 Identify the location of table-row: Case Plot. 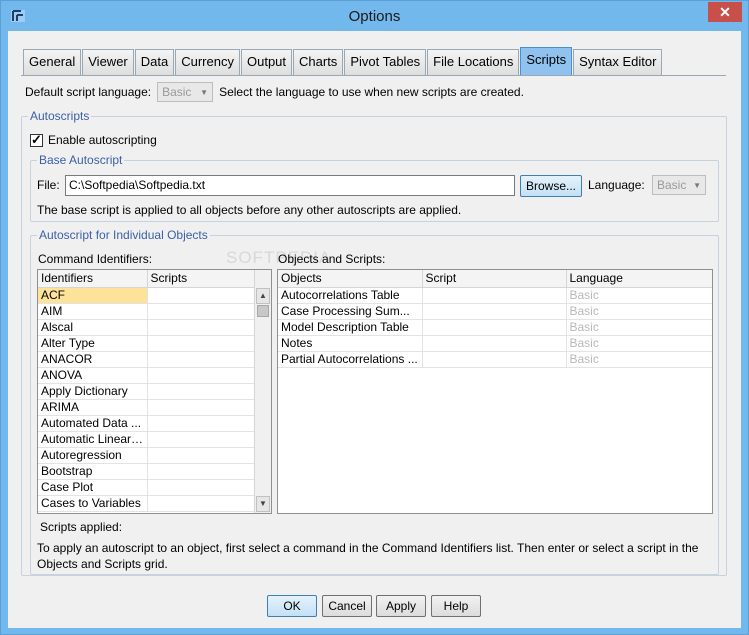
(147, 487).